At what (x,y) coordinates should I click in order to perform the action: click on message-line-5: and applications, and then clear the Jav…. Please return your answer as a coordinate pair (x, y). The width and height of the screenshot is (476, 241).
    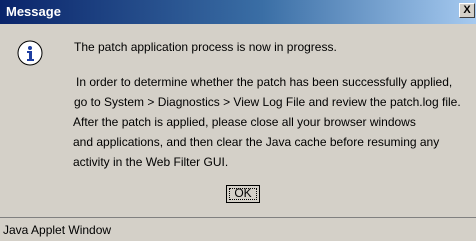
    Looking at the image, I should click on (256, 142).